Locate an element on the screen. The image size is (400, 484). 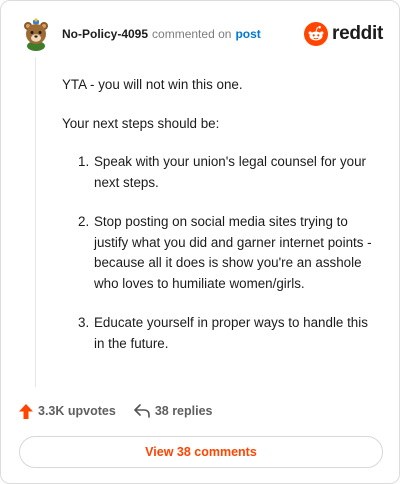
comment-lead: Your next steps should be: is located at coordinates (141, 123).